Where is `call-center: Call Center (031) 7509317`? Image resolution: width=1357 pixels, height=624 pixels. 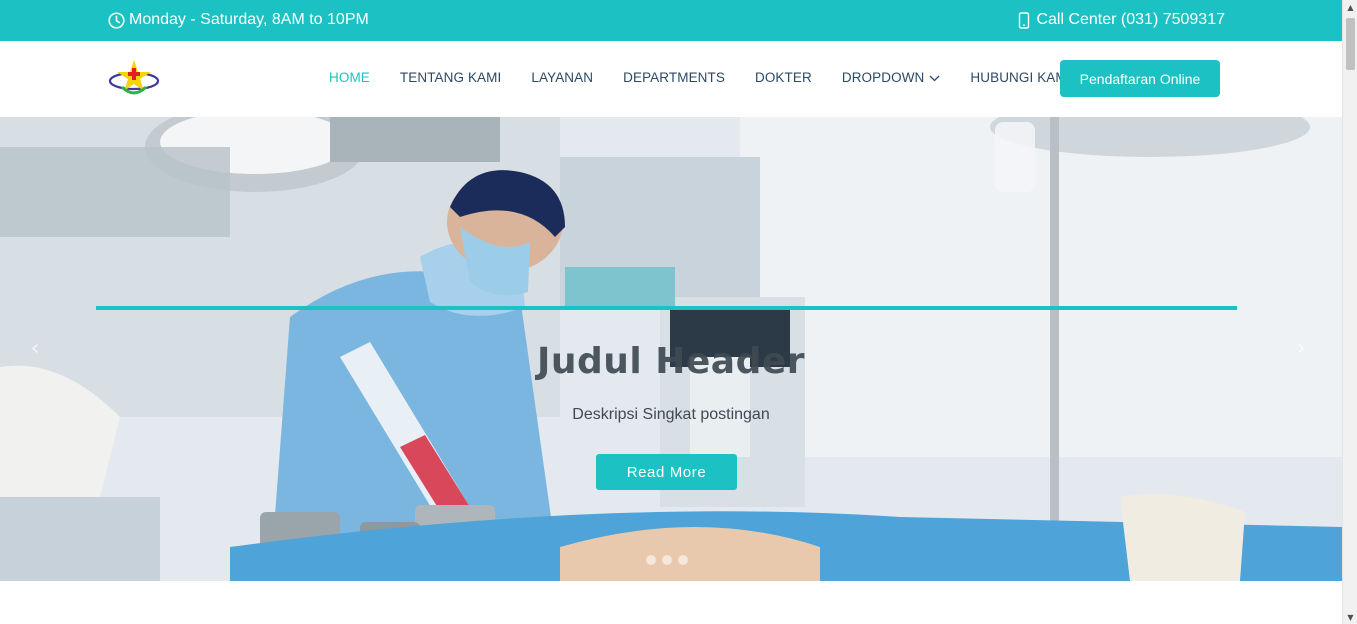 call-center: Call Center (031) 7509317 is located at coordinates (1121, 20).